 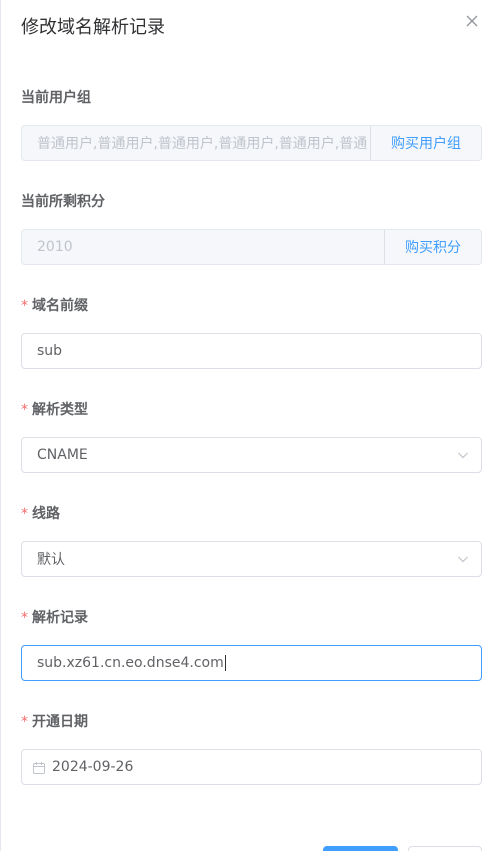 I want to click on open-date-picker: 2024-09-26, so click(x=251, y=767).